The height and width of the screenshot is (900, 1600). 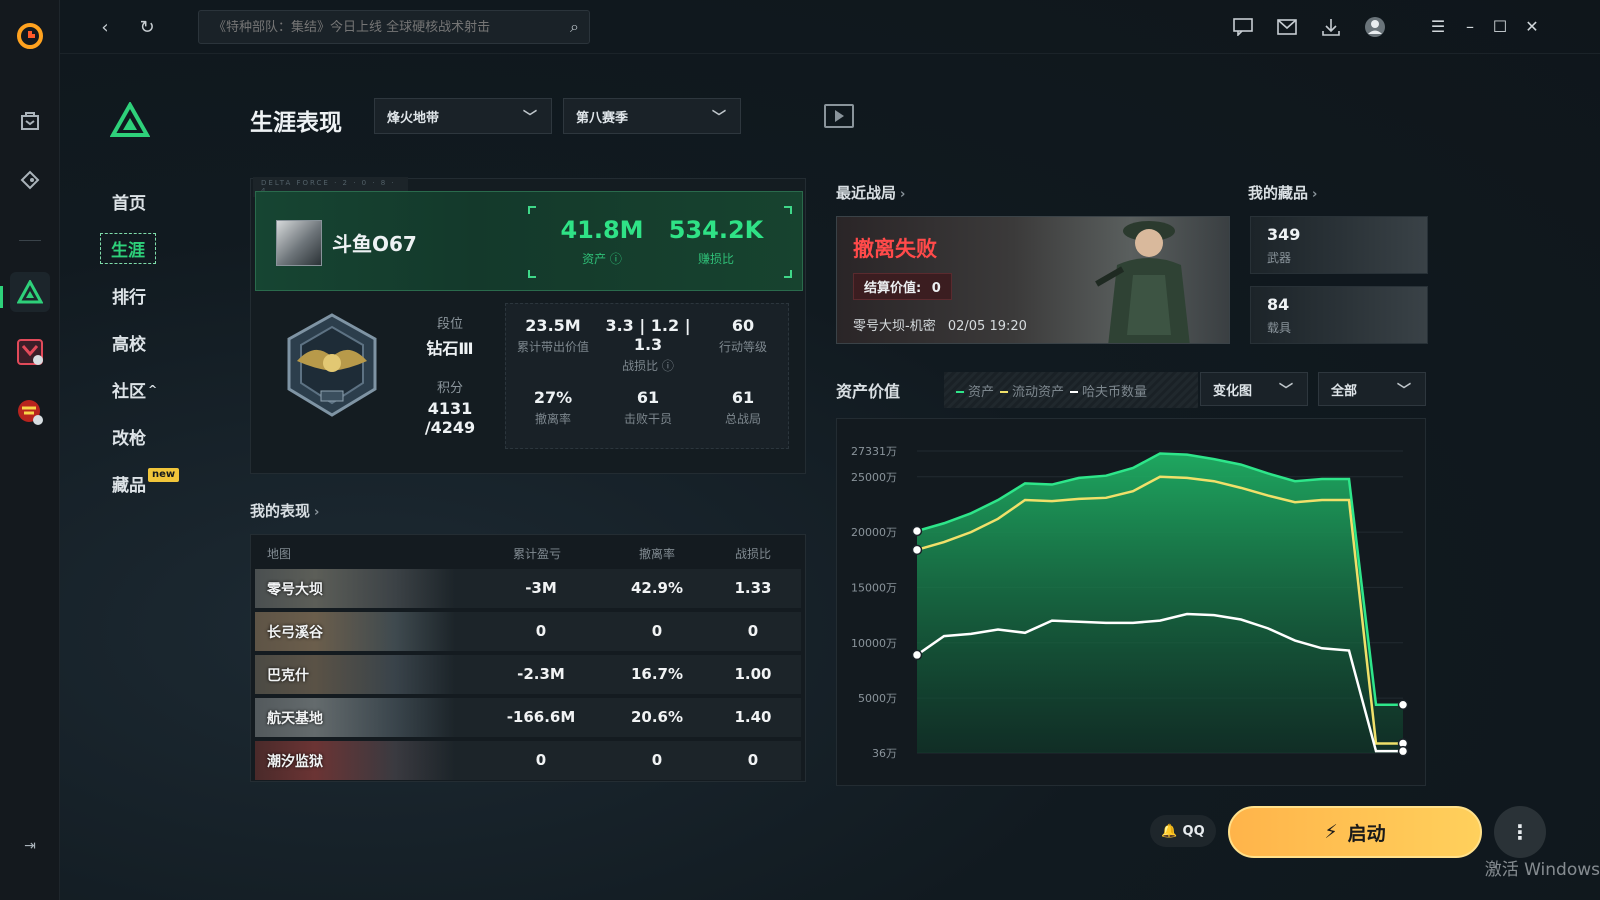 I want to click on y-tick-label: 20000万, so click(x=874, y=532).